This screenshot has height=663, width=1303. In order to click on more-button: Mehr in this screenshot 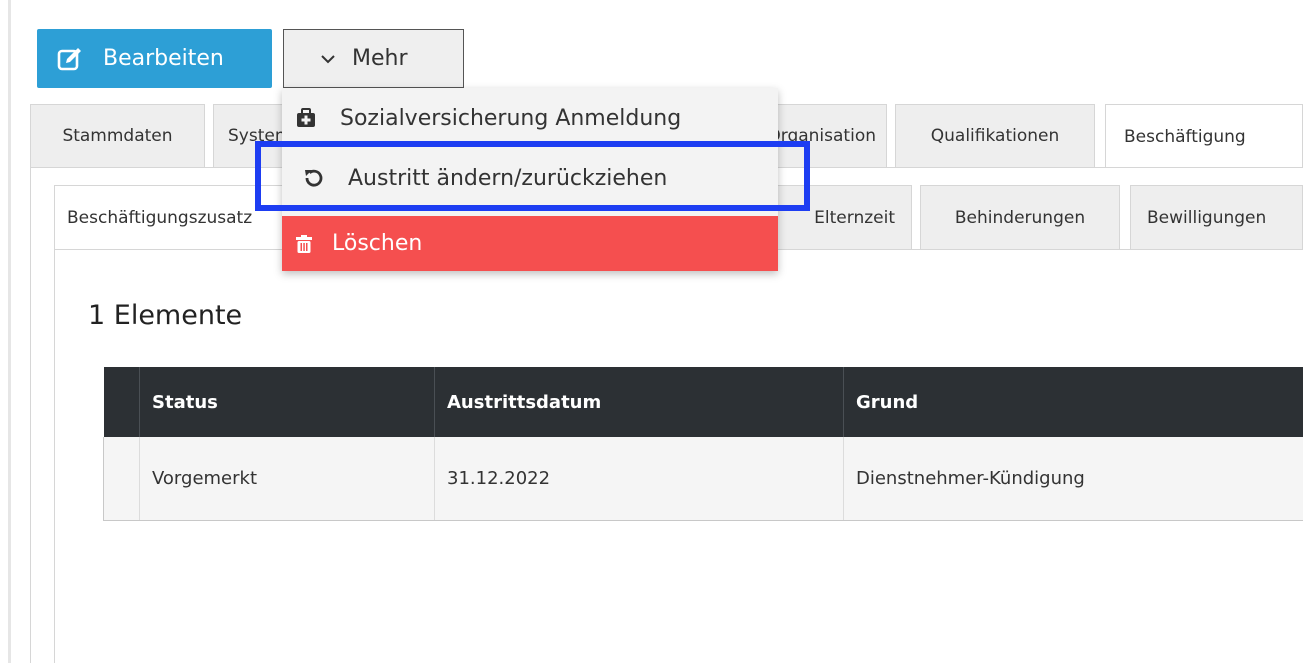, I will do `click(373, 58)`.